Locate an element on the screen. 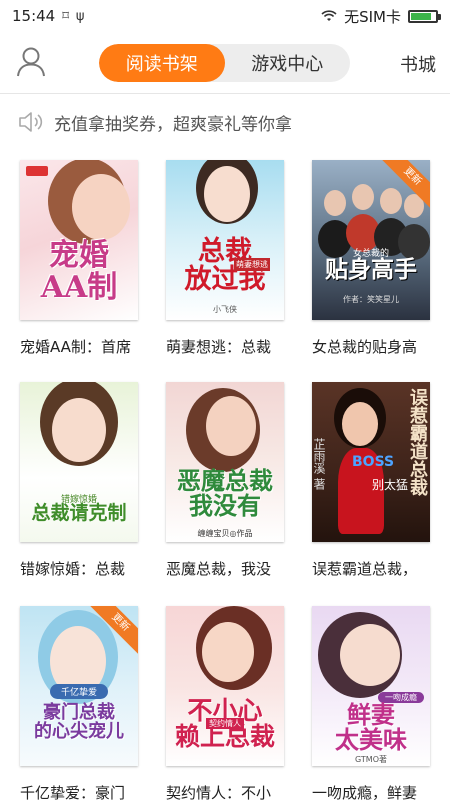 The height and width of the screenshot is (803, 450). top-header: 阅读书架 游戏中心 书城 is located at coordinates (225, 63).